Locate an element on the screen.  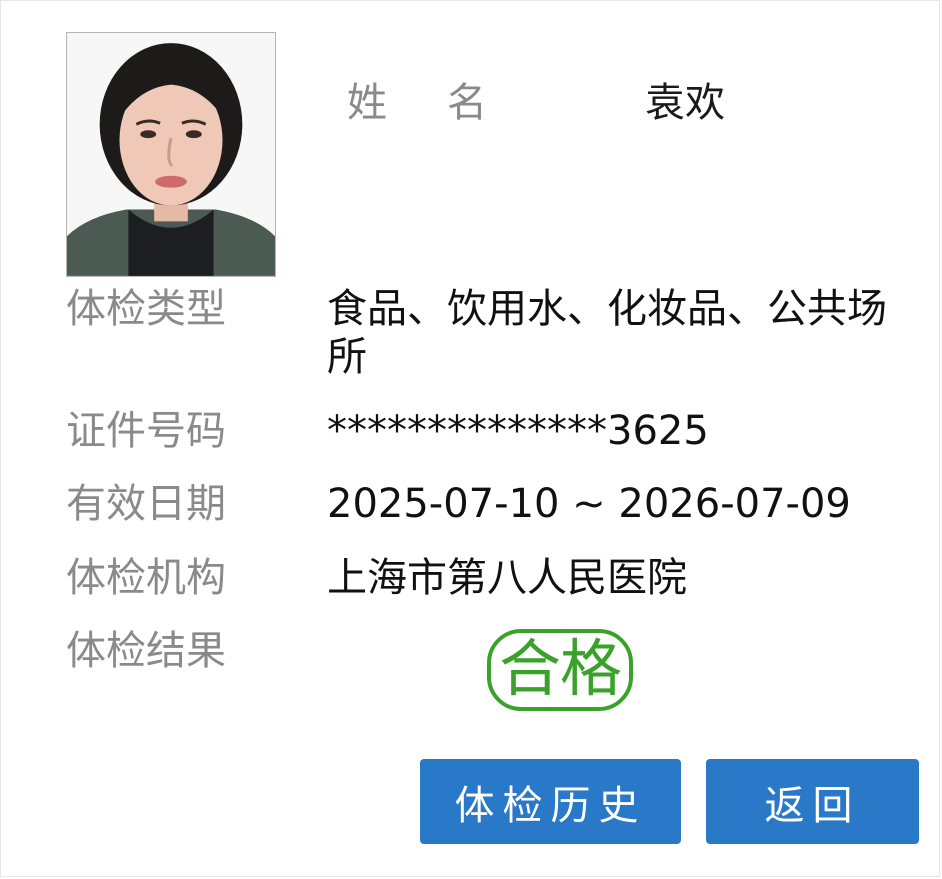
name-label: 姓名 is located at coordinates (417, 103).